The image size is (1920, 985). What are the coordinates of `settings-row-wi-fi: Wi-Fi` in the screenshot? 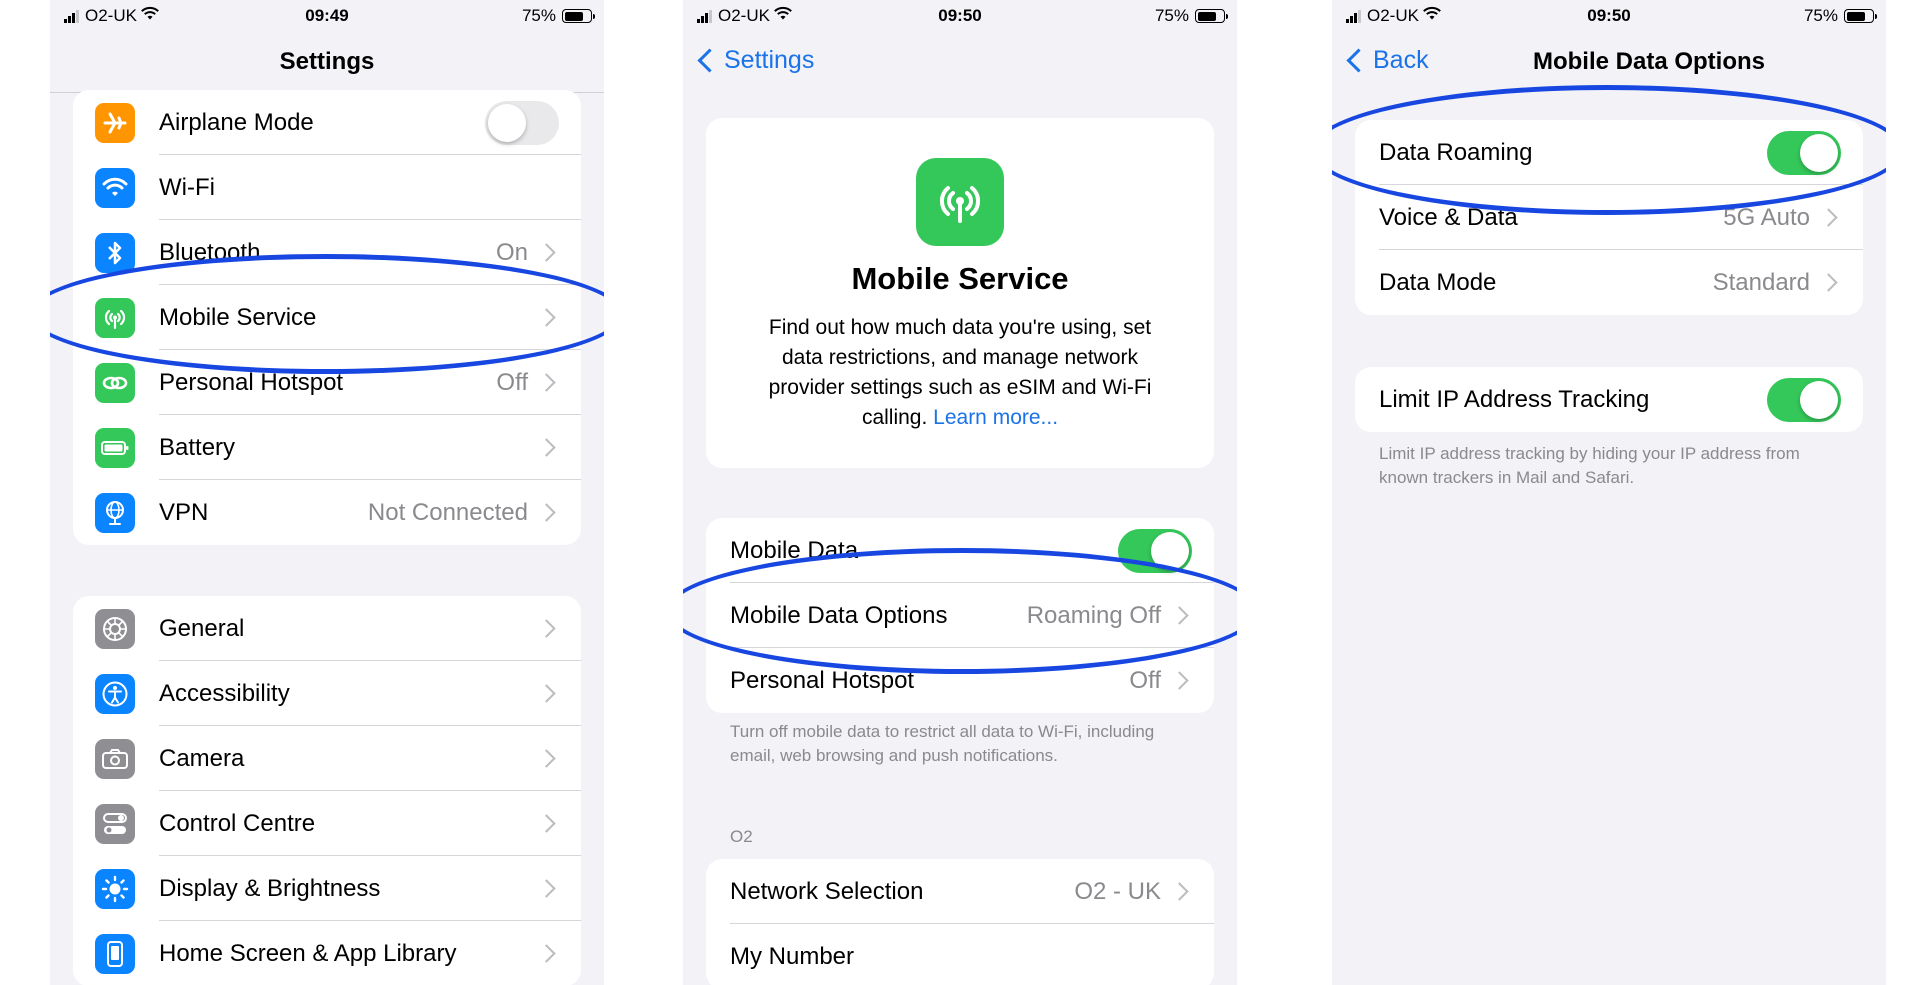 It's located at (327, 187).